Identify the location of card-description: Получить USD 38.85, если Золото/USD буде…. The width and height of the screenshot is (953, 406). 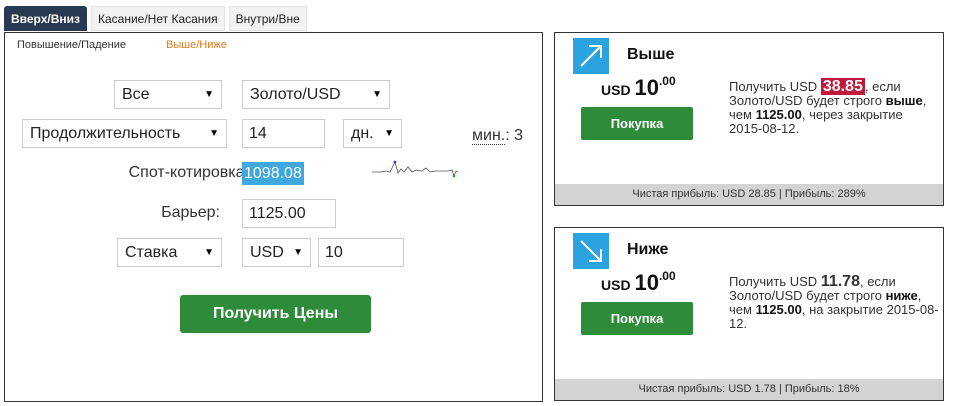
(834, 107).